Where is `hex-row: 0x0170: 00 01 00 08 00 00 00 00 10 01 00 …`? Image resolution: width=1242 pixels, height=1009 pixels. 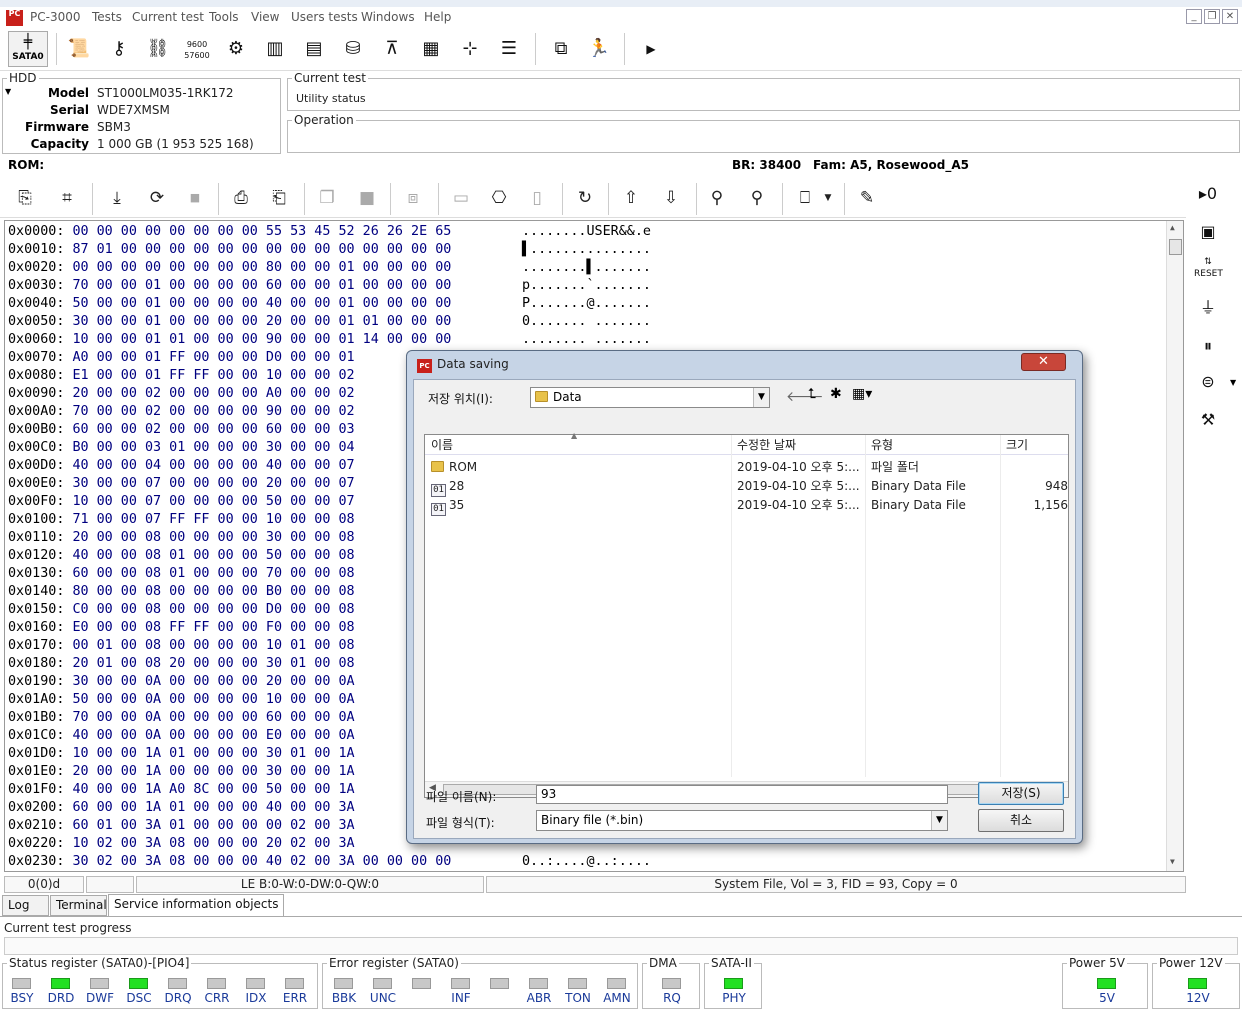 hex-row: 0x0170: 00 01 00 08 00 00 00 00 10 01 00 … is located at coordinates (181, 646).